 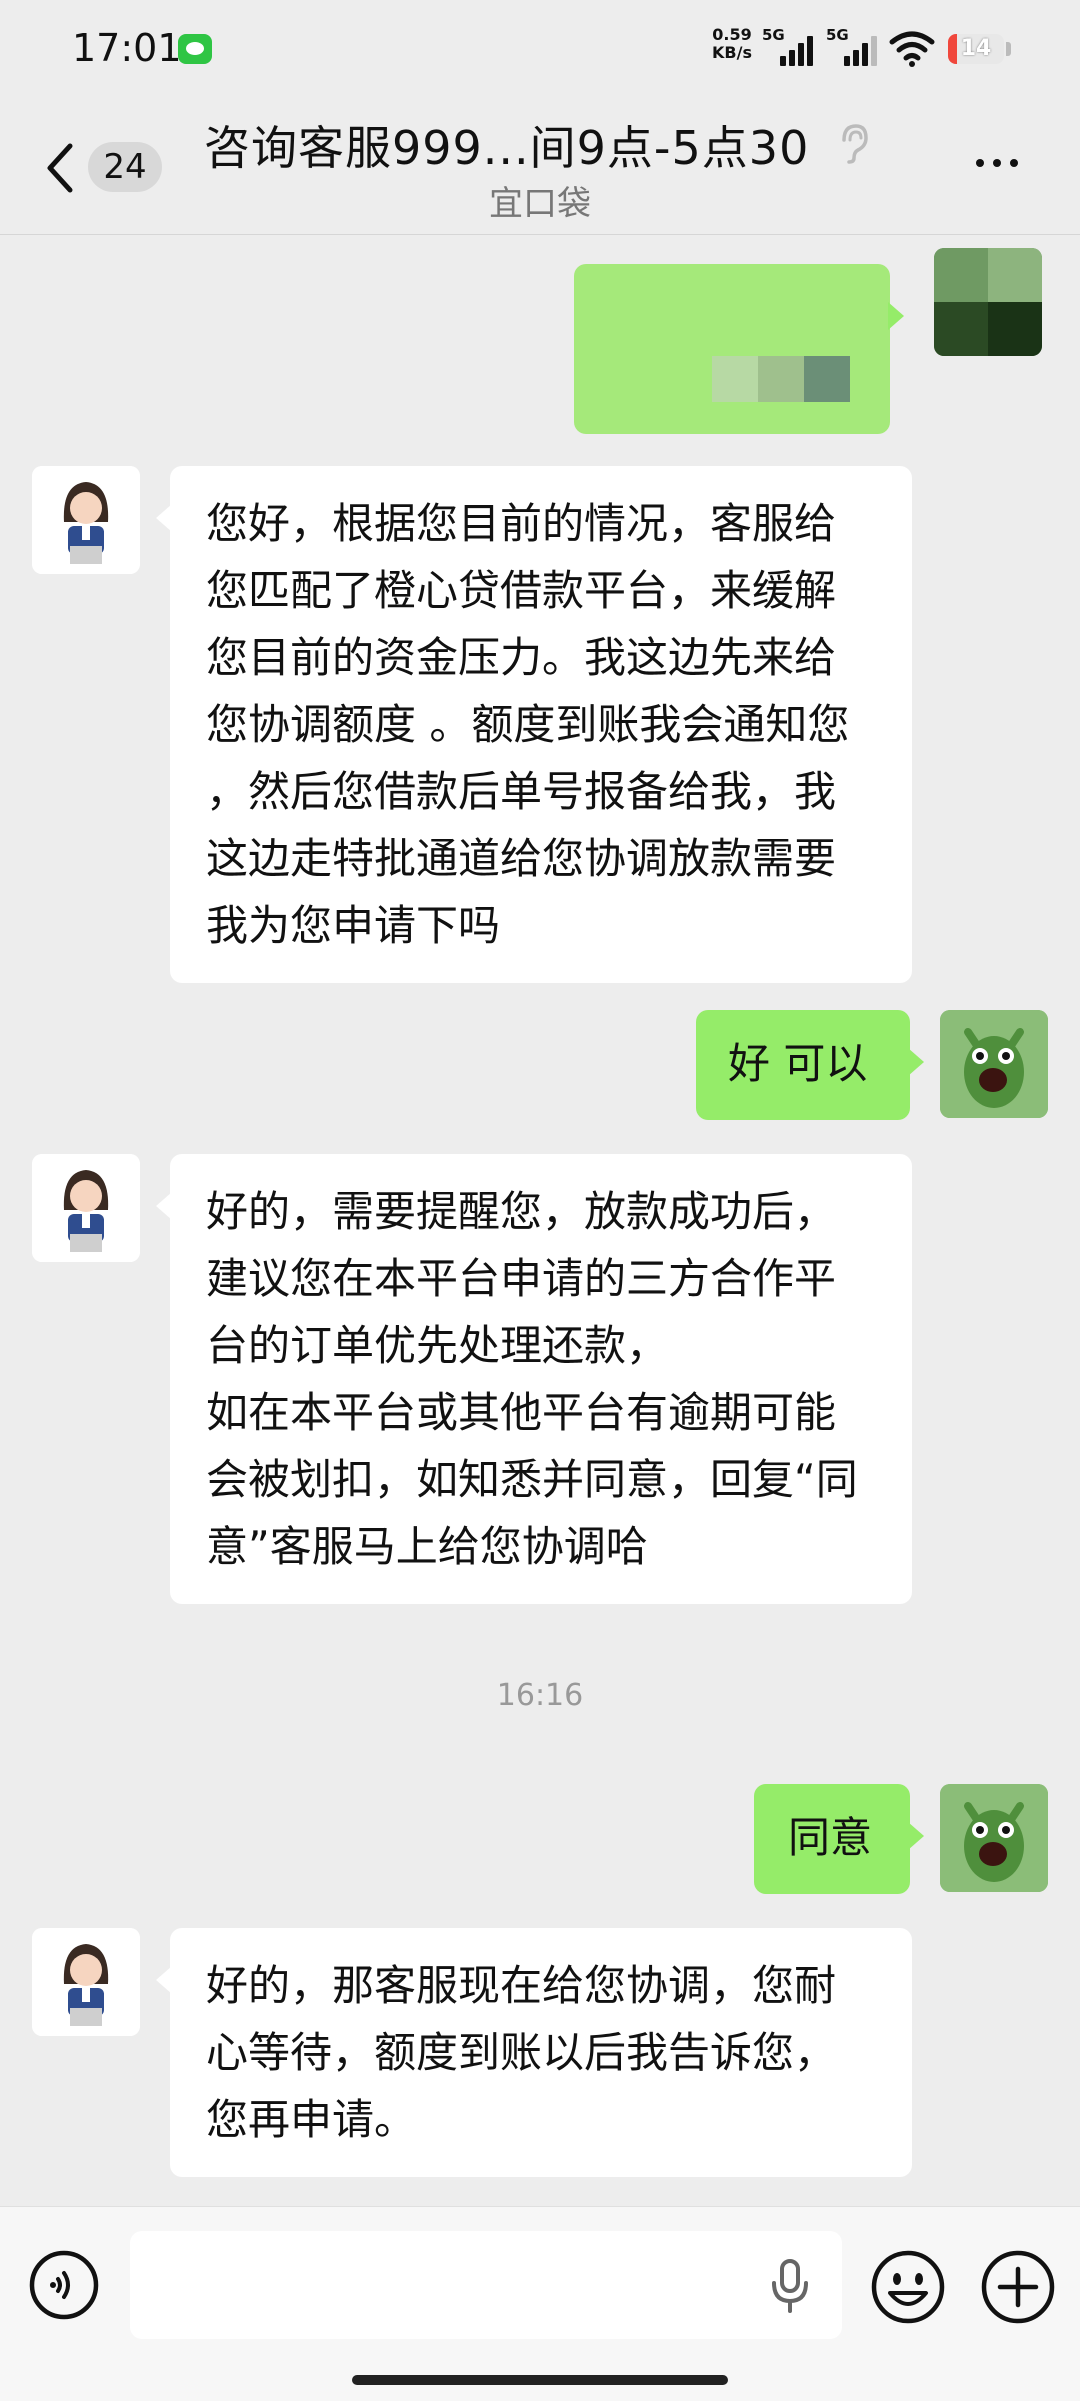 I want to click on home-indicator, so click(x=540, y=2380).